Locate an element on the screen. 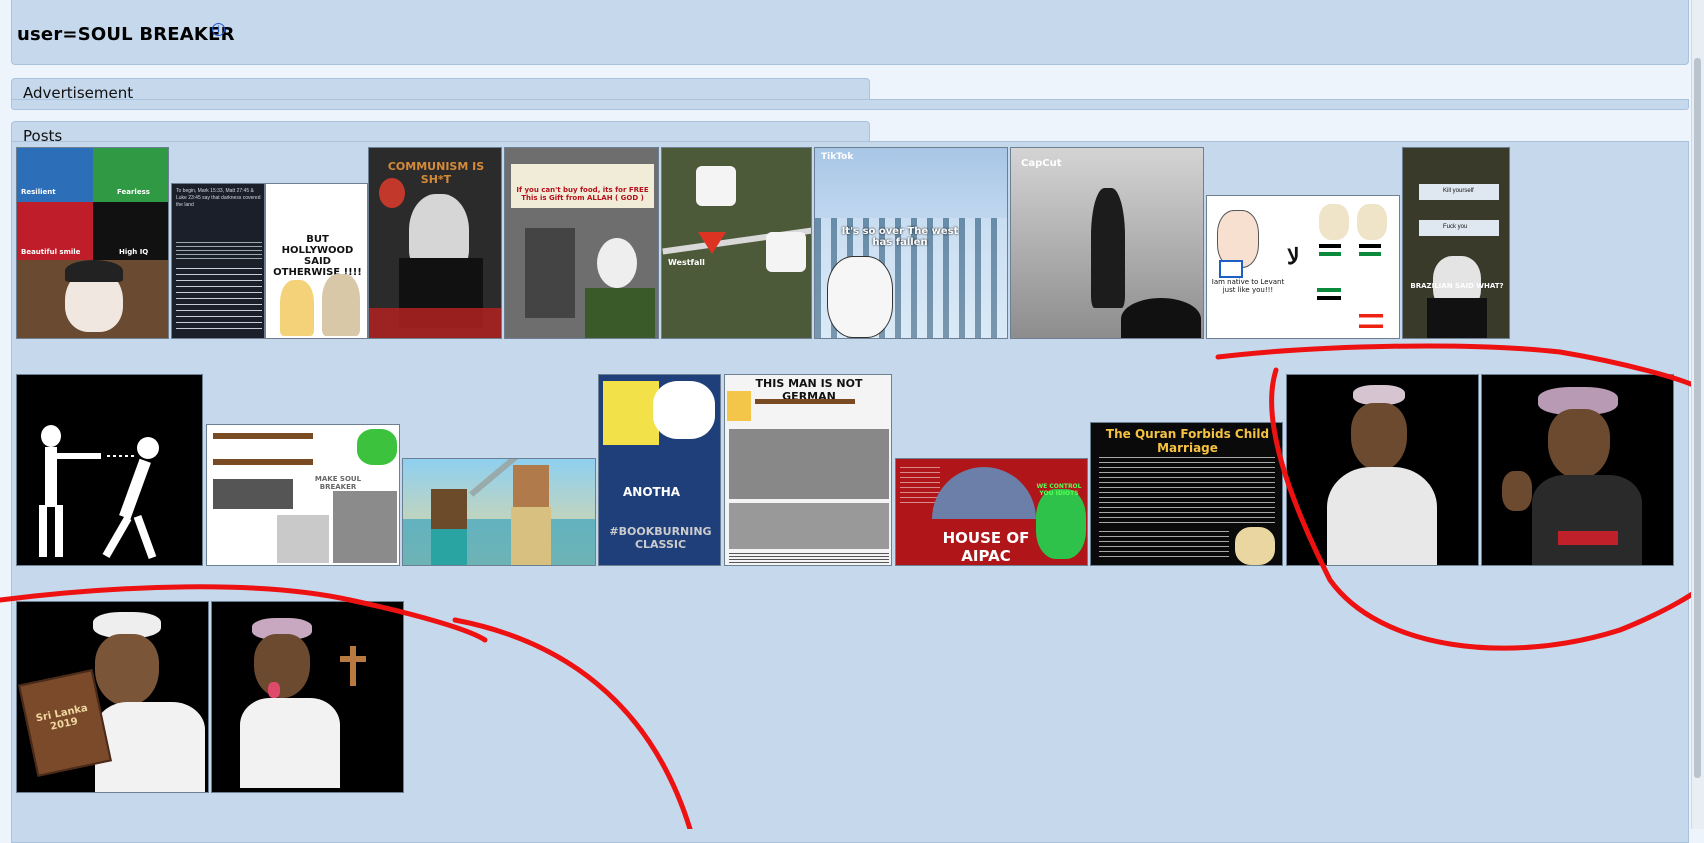  post-thumb-rifle-collage: MAKE SOUL BREAKER is located at coordinates (303, 495).